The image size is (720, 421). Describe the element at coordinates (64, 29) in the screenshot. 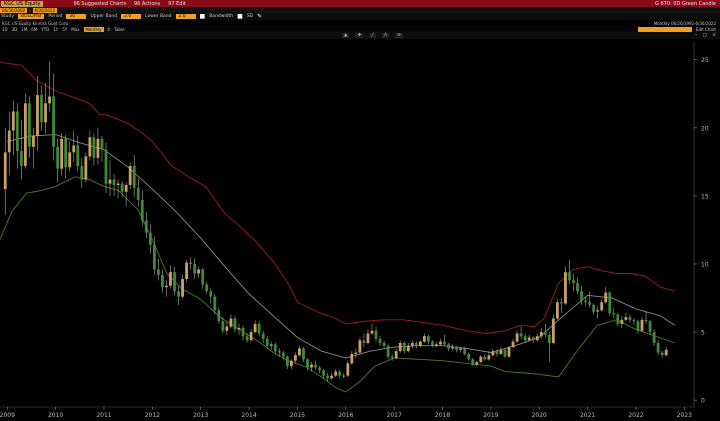

I see `period-5y: 5Y` at that location.